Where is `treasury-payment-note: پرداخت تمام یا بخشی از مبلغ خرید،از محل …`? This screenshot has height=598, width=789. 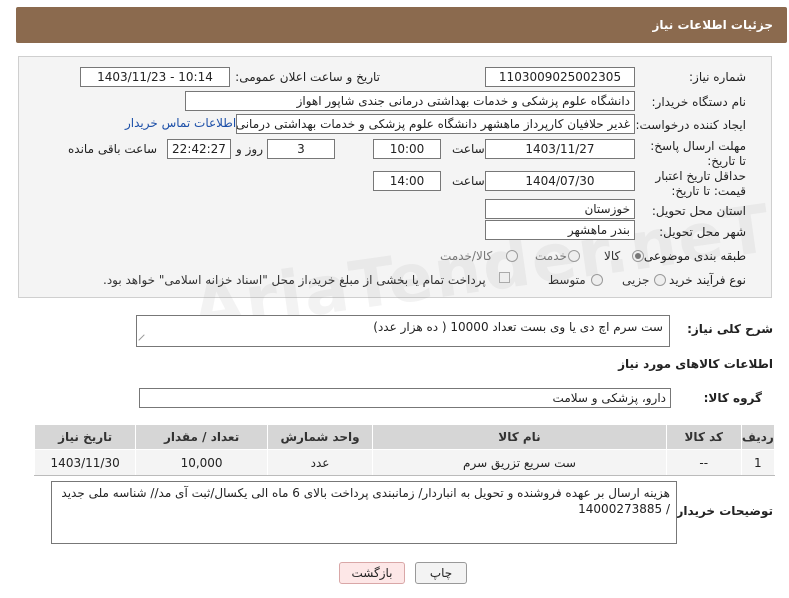 treasury-payment-note: پرداخت تمام یا بخشی از مبلغ خرید،از محل … is located at coordinates (294, 280).